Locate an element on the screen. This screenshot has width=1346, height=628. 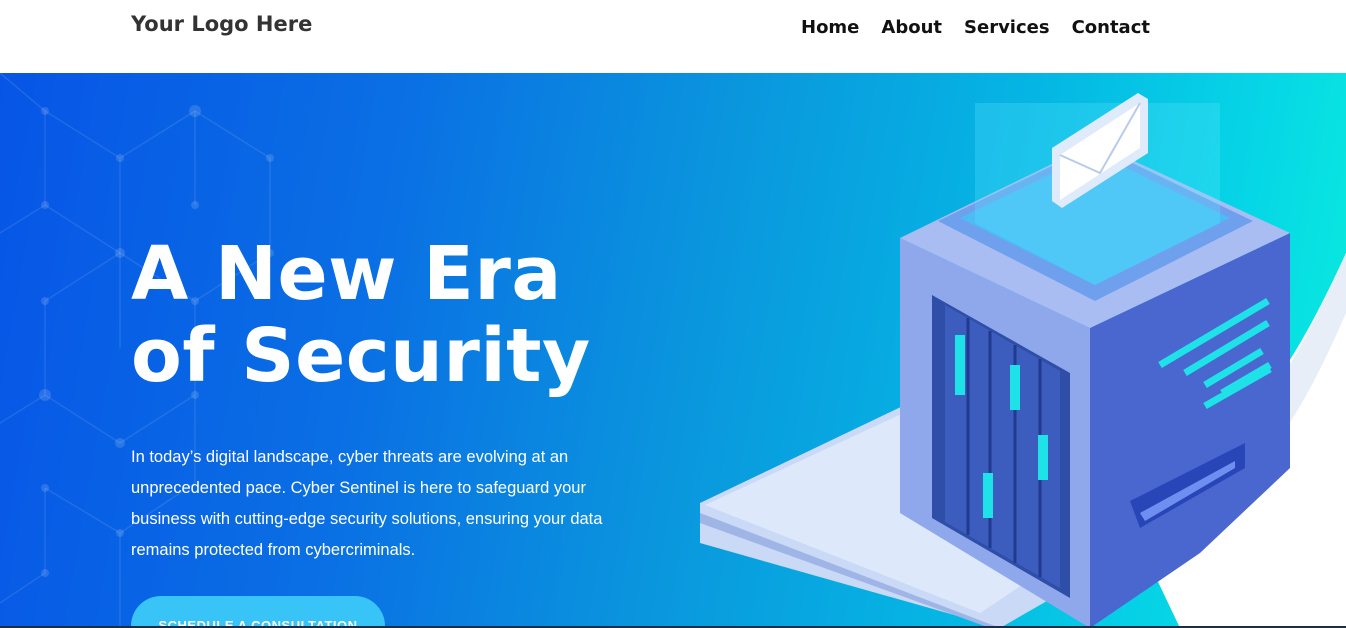
nav-about-link: About is located at coordinates (911, 27).